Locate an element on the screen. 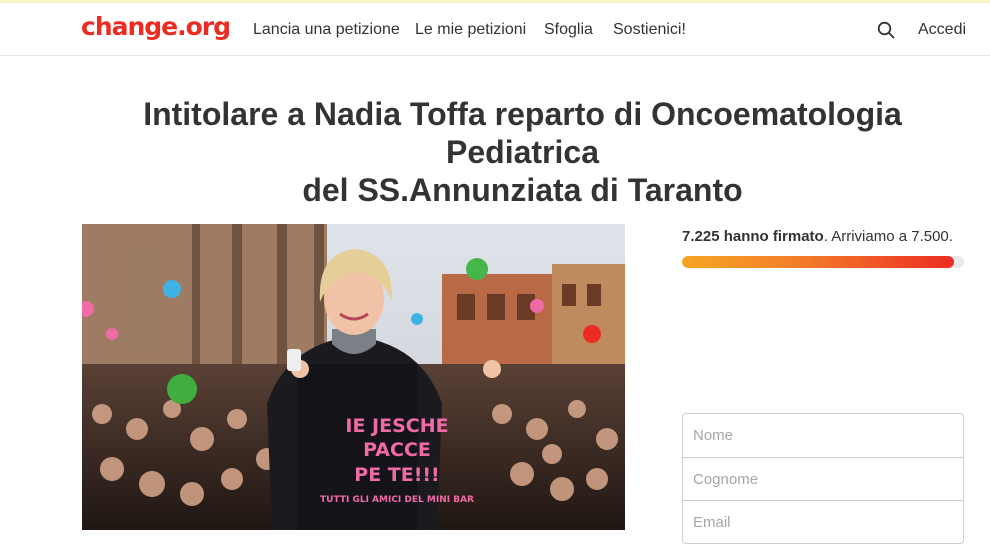 The image size is (990, 553). signature-goal: . Arriviamo a 7.500. is located at coordinates (888, 236).